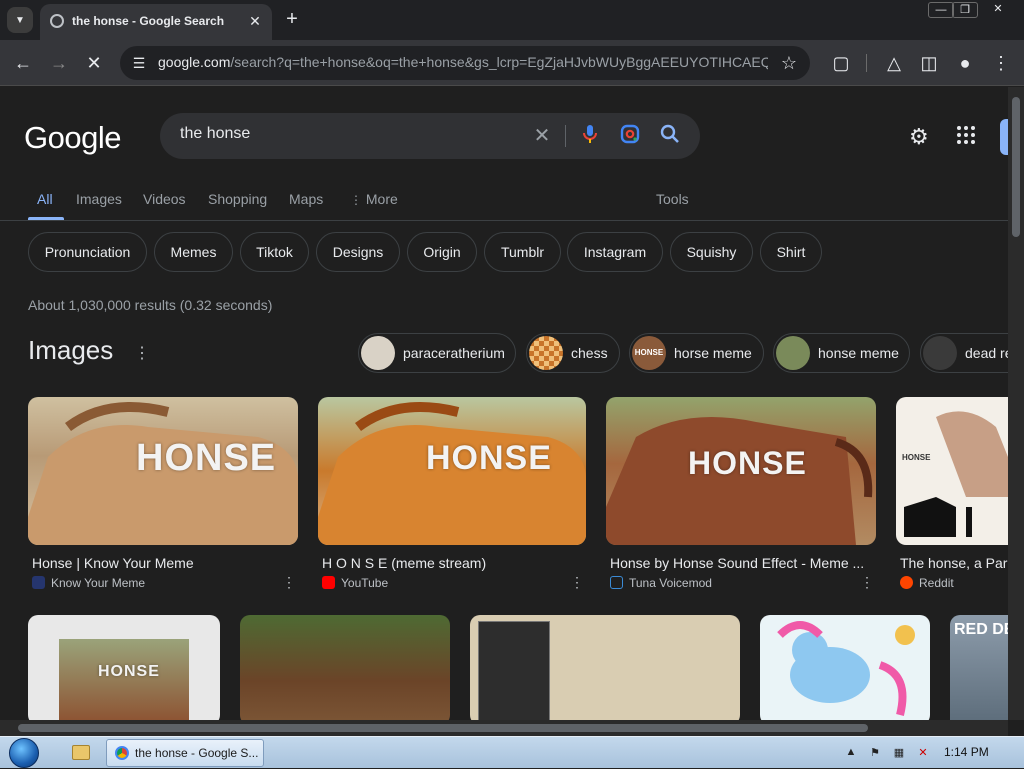 The image size is (1024, 769). I want to click on image-result-2-more-icon: ⋮, so click(577, 582).